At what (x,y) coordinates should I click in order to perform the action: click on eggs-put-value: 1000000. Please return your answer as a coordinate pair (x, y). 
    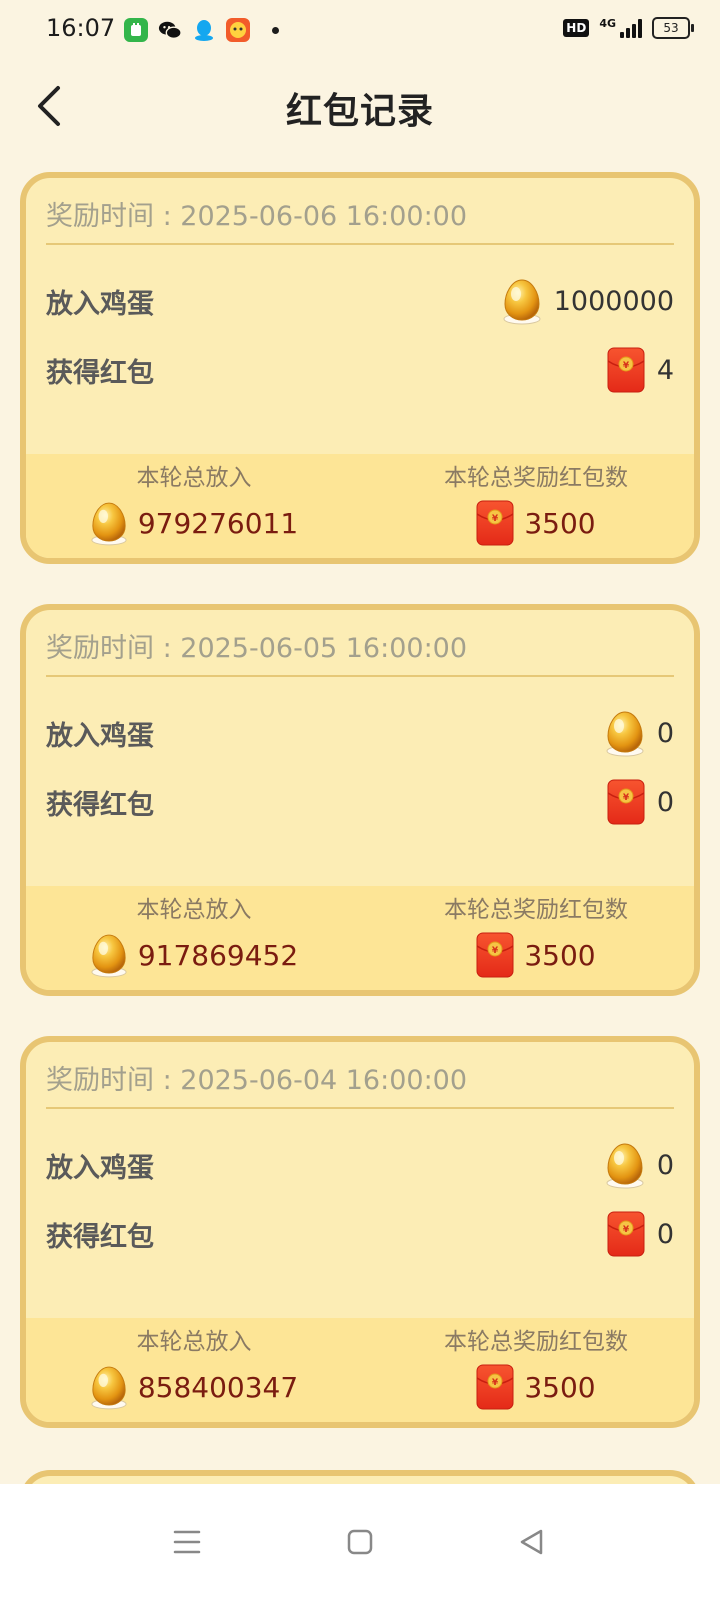
    Looking at the image, I should click on (588, 301).